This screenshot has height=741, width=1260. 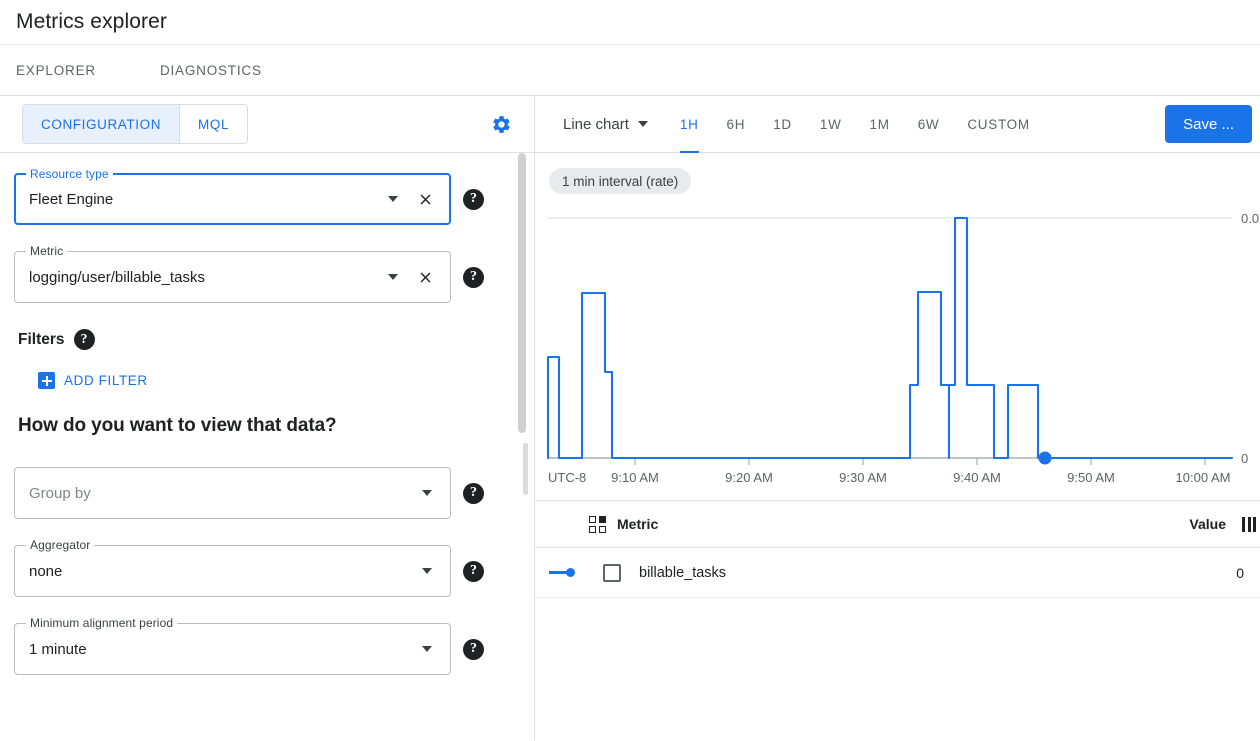 I want to click on group-by-chevron-down-icon, so click(x=427, y=493).